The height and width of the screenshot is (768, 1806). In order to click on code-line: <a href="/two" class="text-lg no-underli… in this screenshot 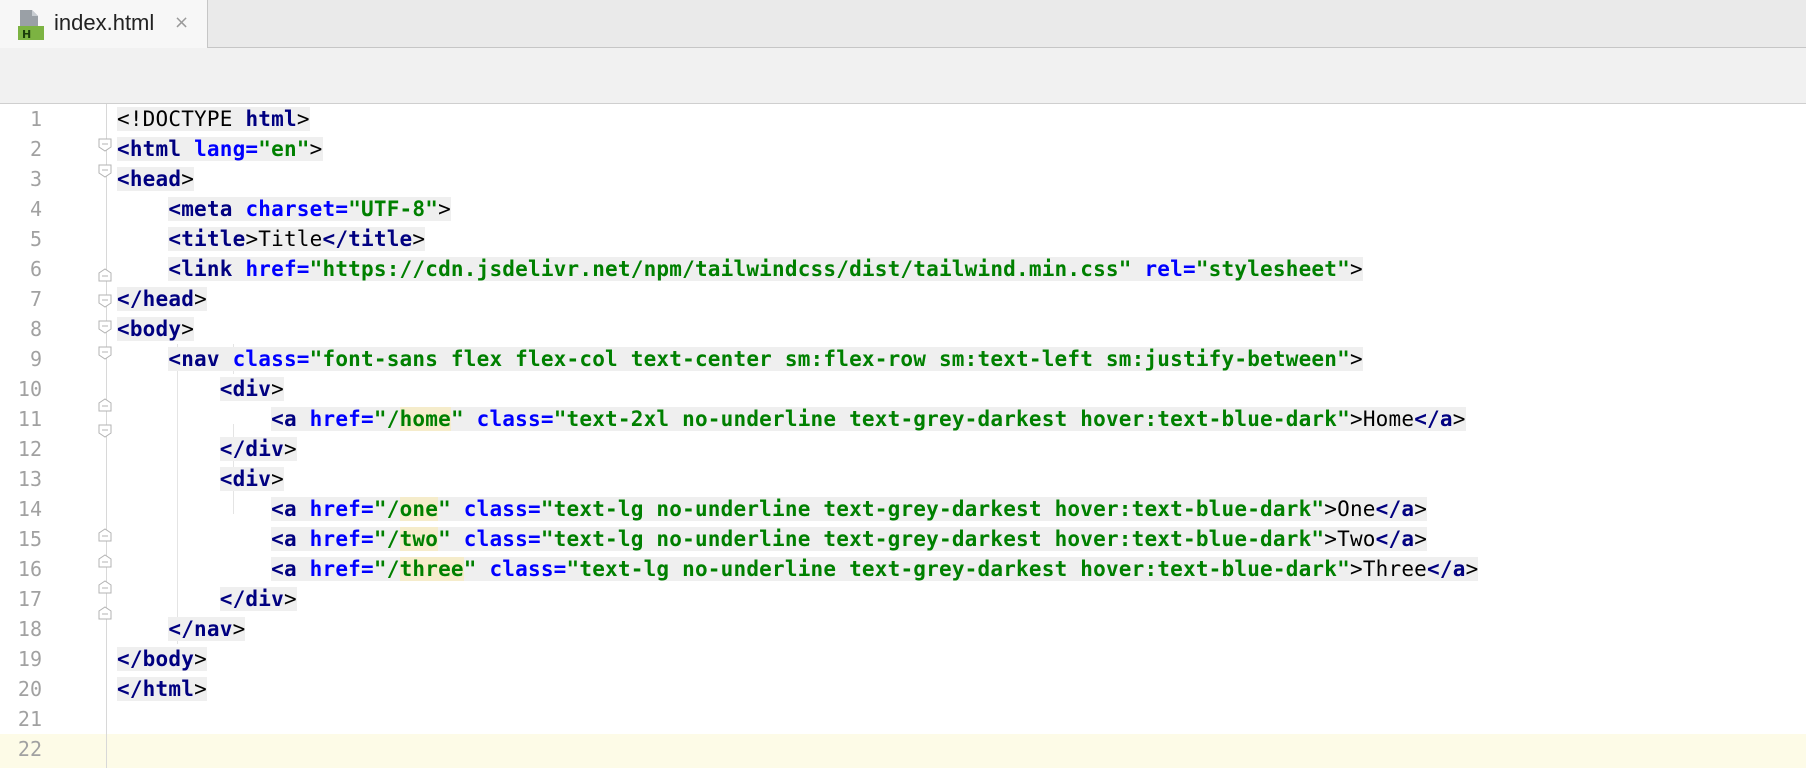, I will do `click(957, 539)`.